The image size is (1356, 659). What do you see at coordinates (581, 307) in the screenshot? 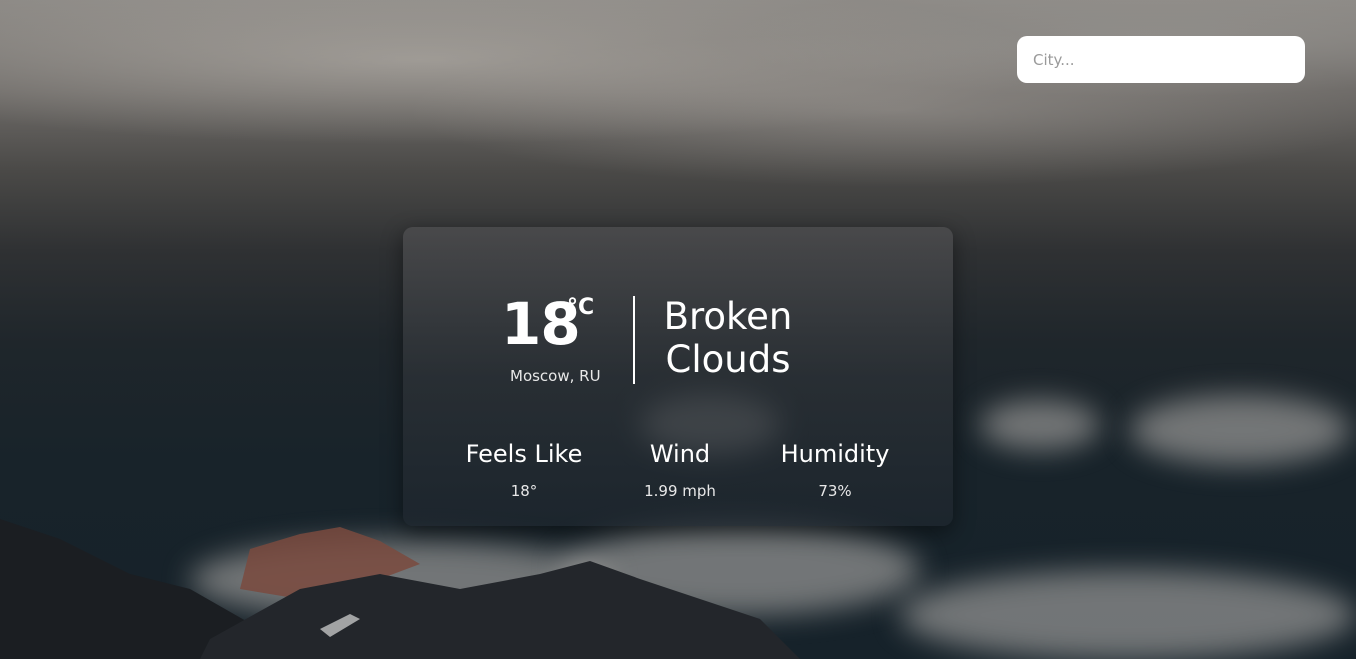
I see `temperature-unit: °C` at bounding box center [581, 307].